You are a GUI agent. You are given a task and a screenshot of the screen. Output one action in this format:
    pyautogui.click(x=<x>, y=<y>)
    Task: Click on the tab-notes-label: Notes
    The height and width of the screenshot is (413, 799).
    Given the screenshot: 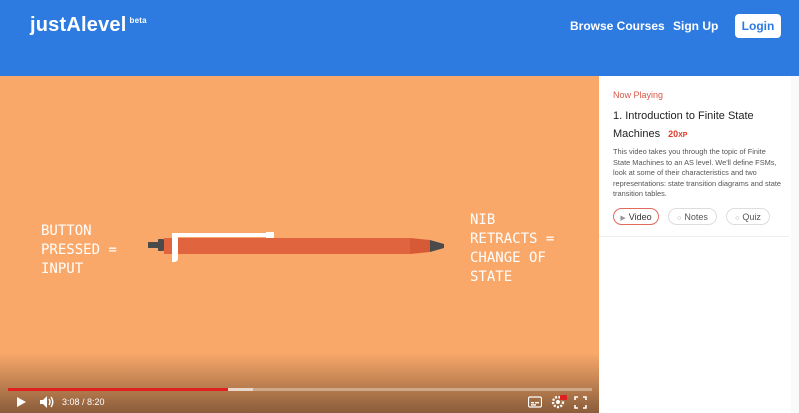 What is the action you would take?
    pyautogui.click(x=696, y=217)
    